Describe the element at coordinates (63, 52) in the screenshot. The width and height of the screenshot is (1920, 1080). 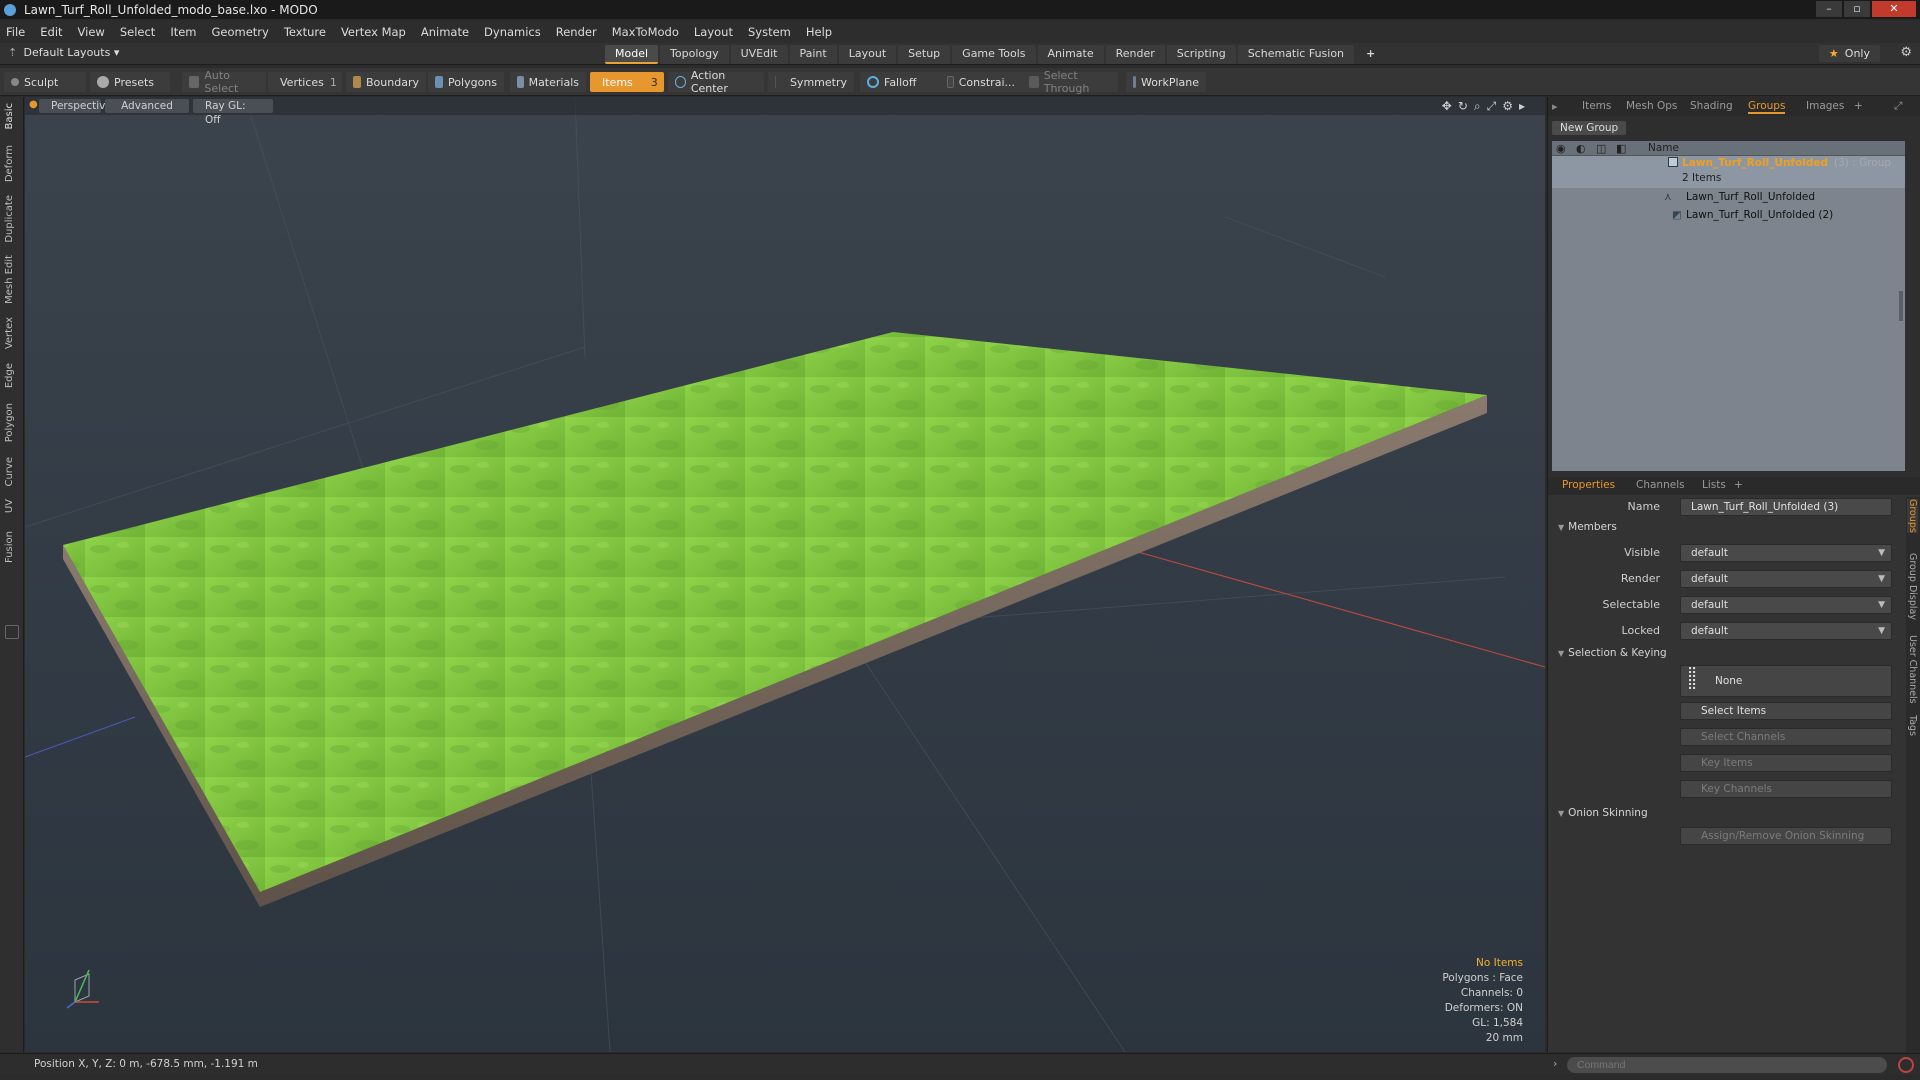
I see `layout-dropdown: ⇡ Default Layouts ▾` at that location.